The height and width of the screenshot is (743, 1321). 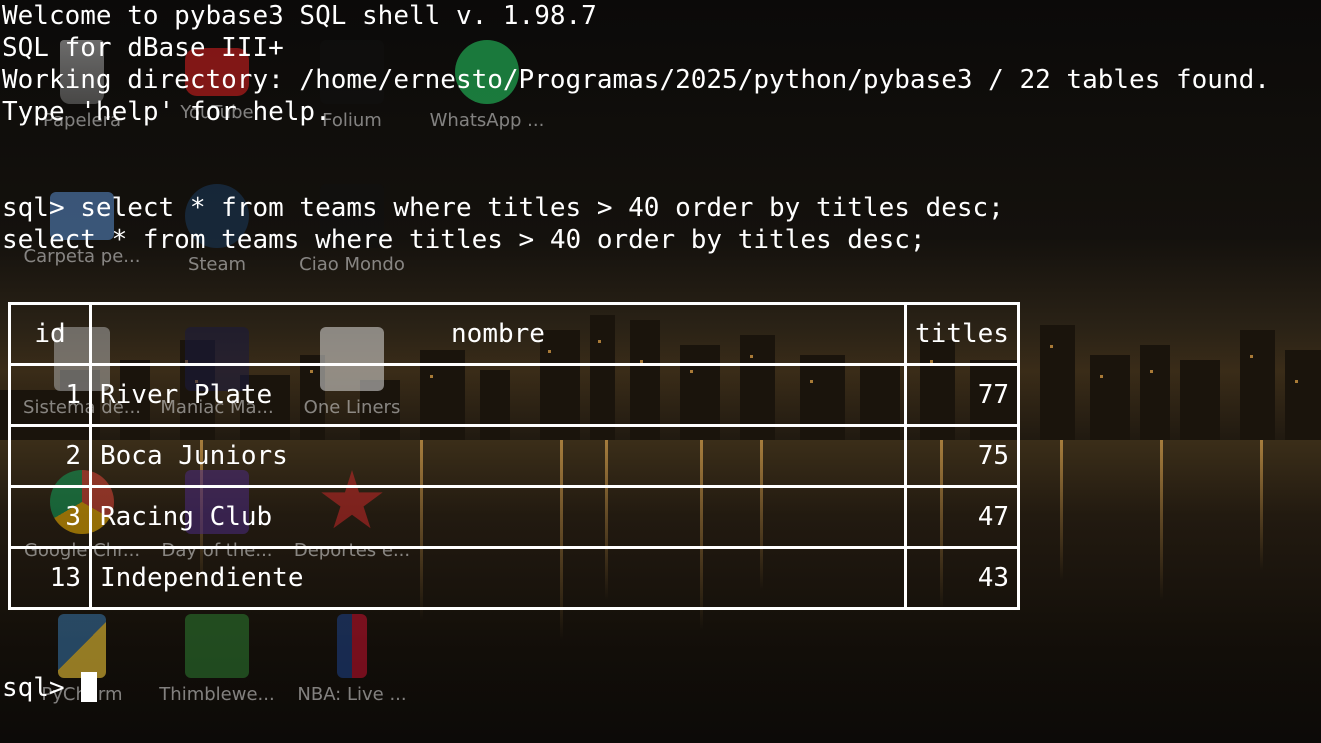 I want to click on table-row: 2 Boca Juniors 75, so click(x=514, y=456).